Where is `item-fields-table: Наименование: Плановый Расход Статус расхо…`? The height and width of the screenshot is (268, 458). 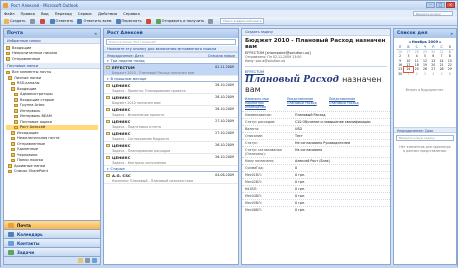 item-fields-table: Наименование: Плановый Расход Статус расхо… is located at coordinates (316, 161).